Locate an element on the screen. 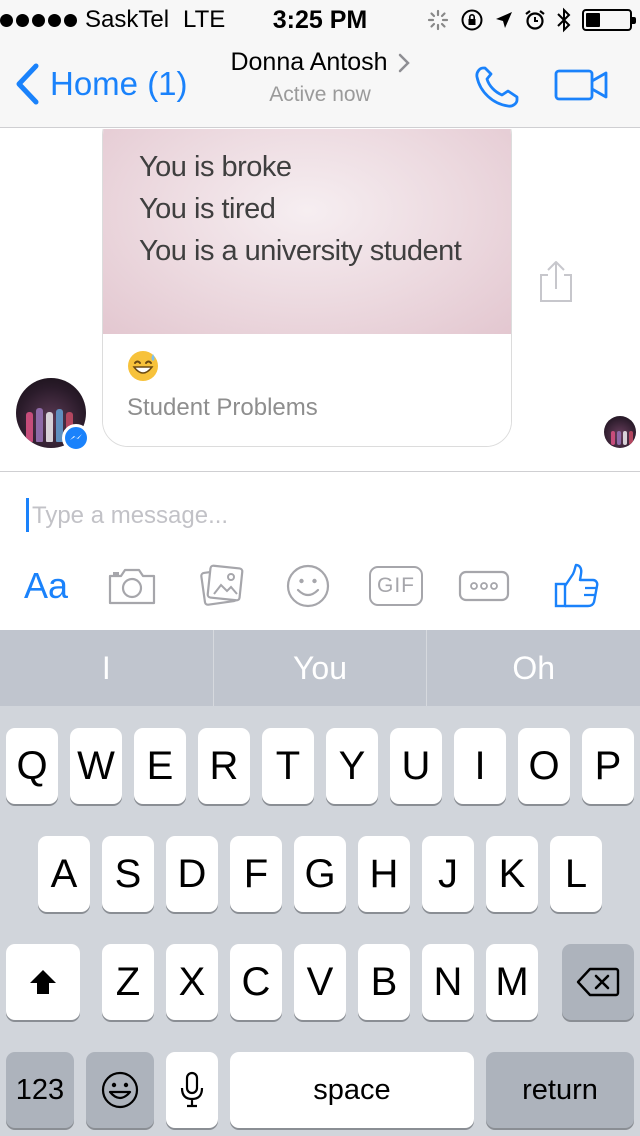 The width and height of the screenshot is (640, 1136). status-right is located at coordinates (531, 20).